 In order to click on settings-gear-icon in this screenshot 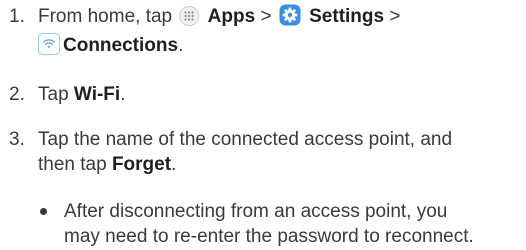, I will do `click(290, 18)`.